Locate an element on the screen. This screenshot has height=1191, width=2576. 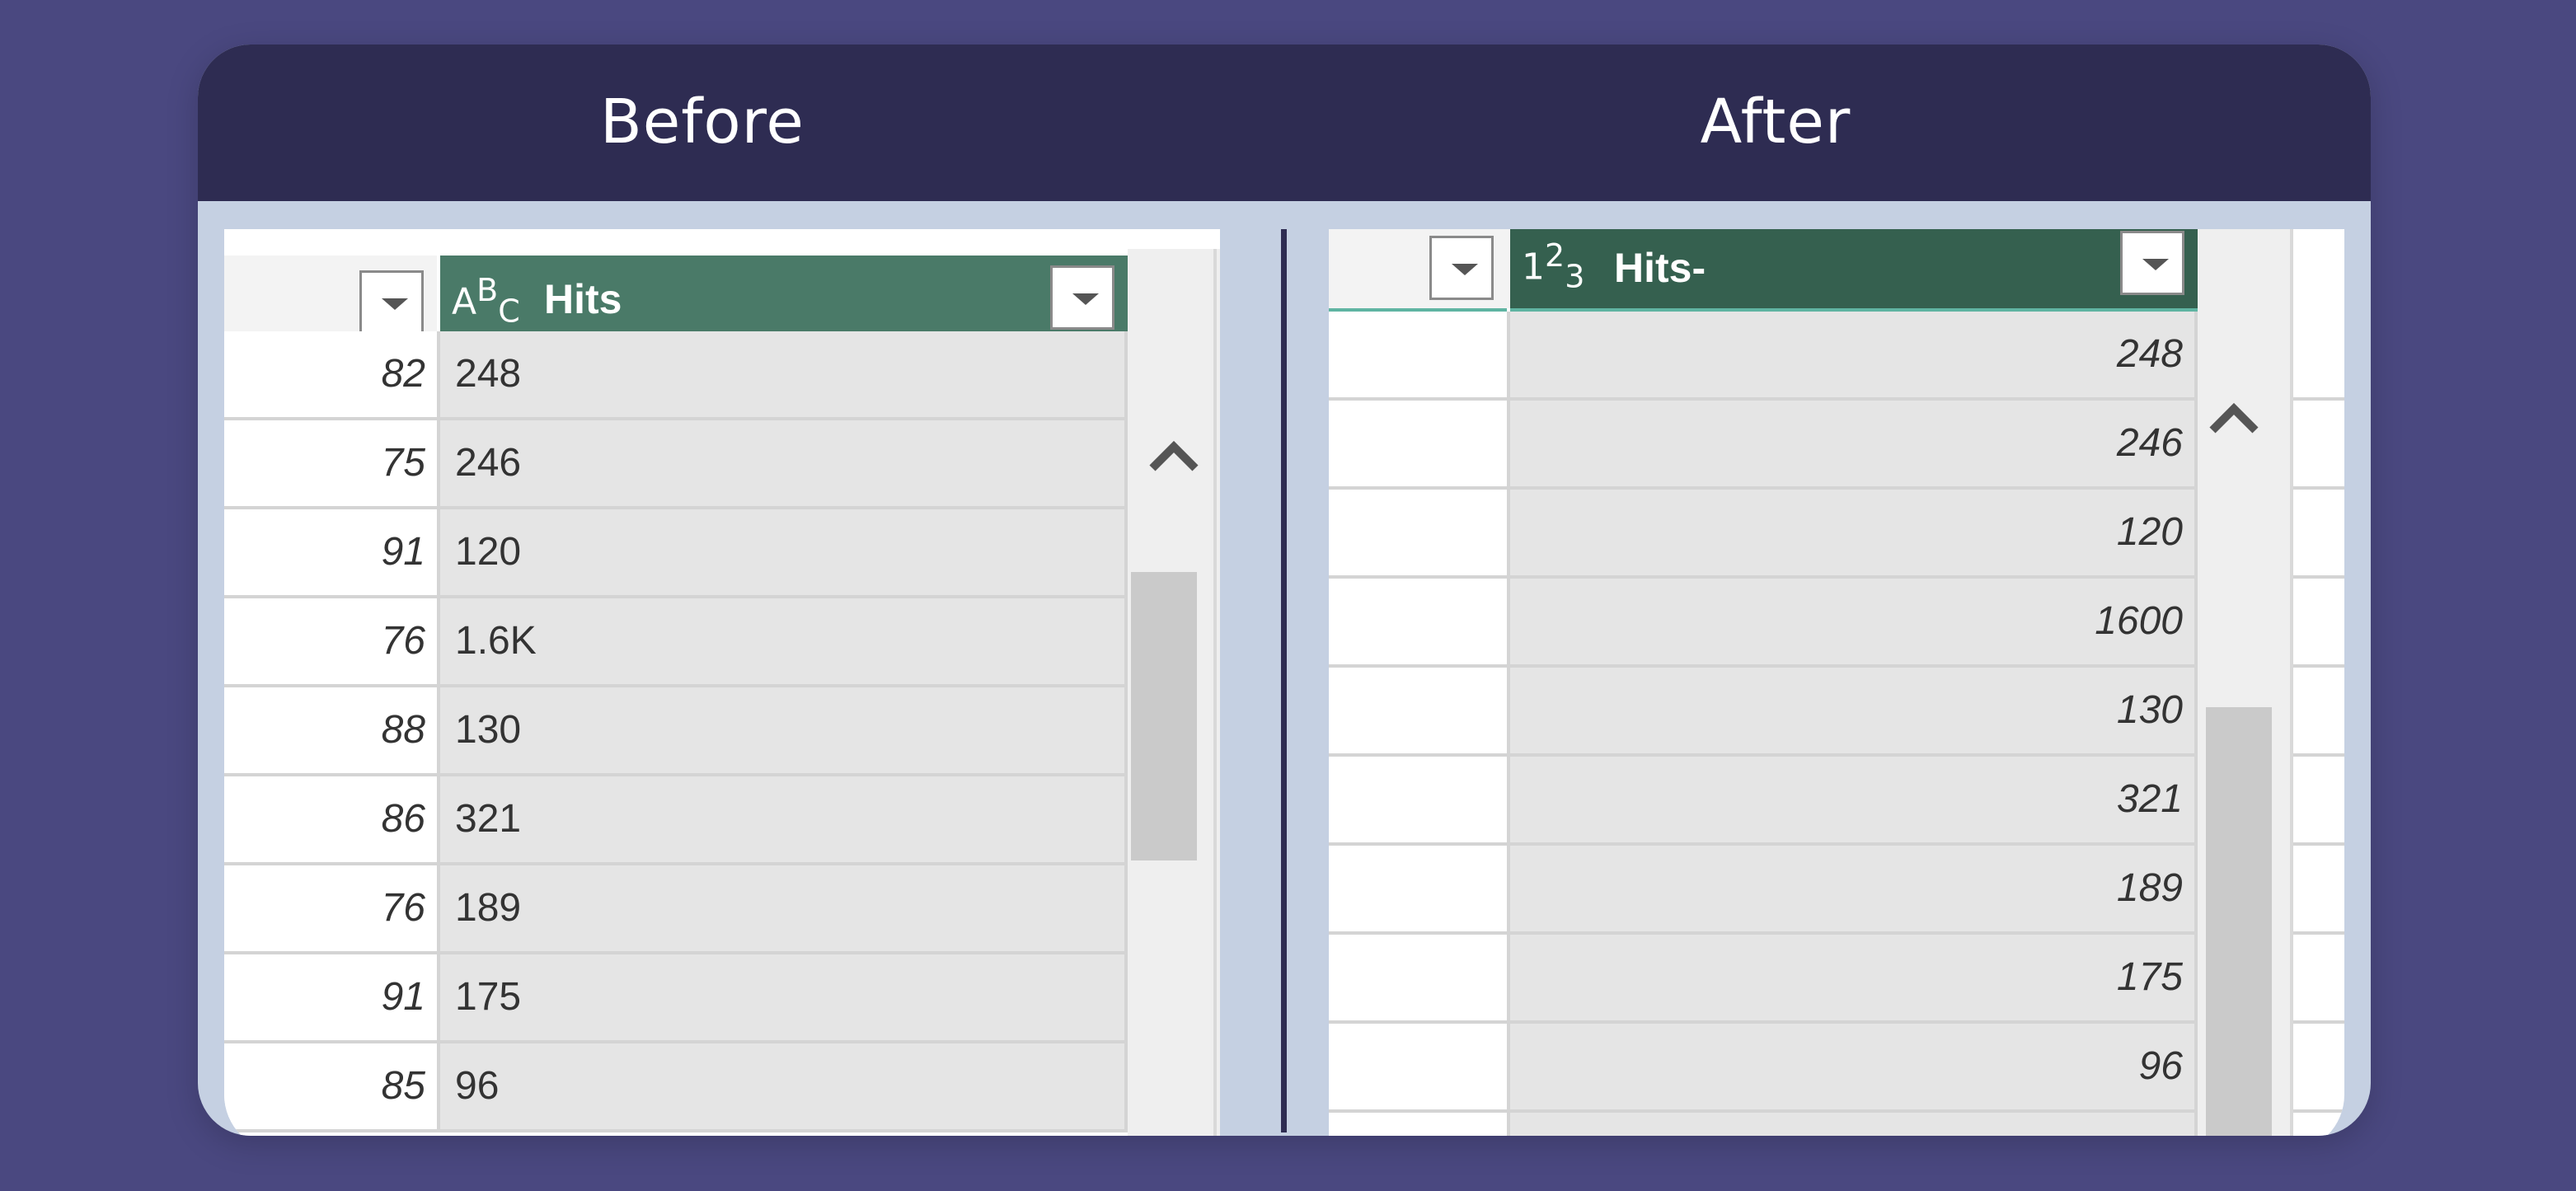
table-row: 82 248 is located at coordinates (722, 376).